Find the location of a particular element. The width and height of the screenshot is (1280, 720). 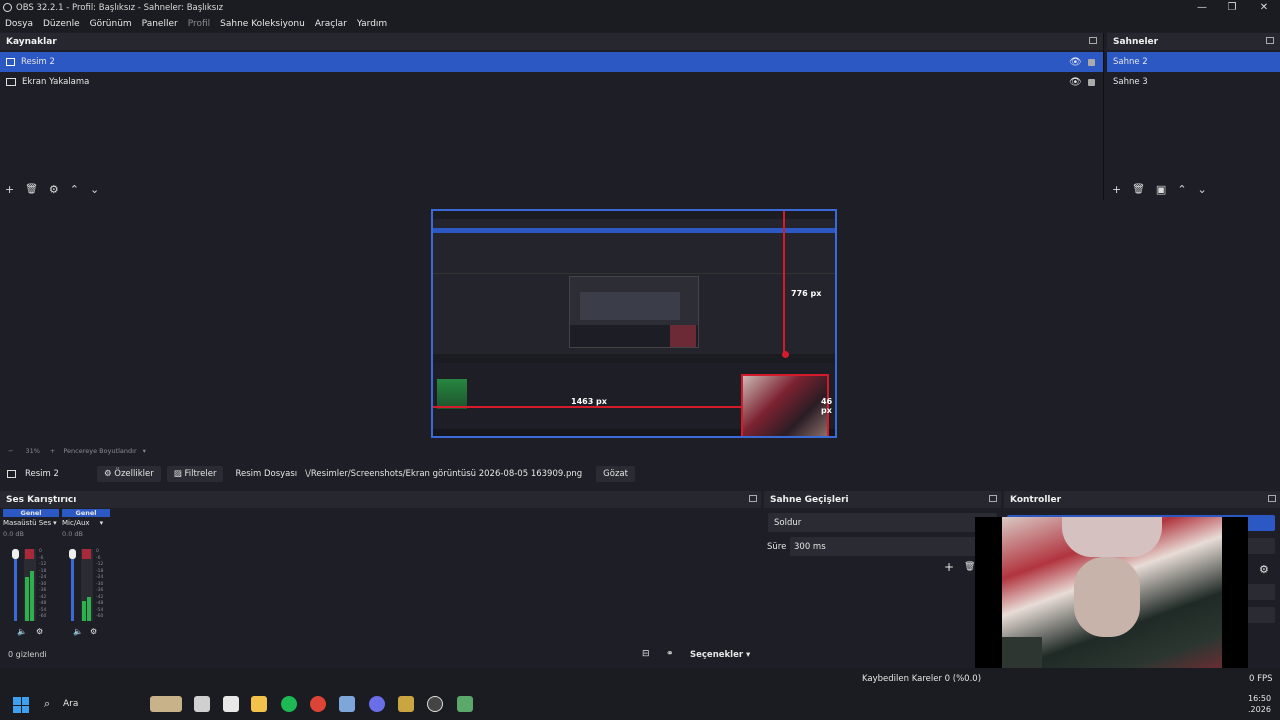

mixer-options-button: Seçenekler ▾ is located at coordinates (720, 655).